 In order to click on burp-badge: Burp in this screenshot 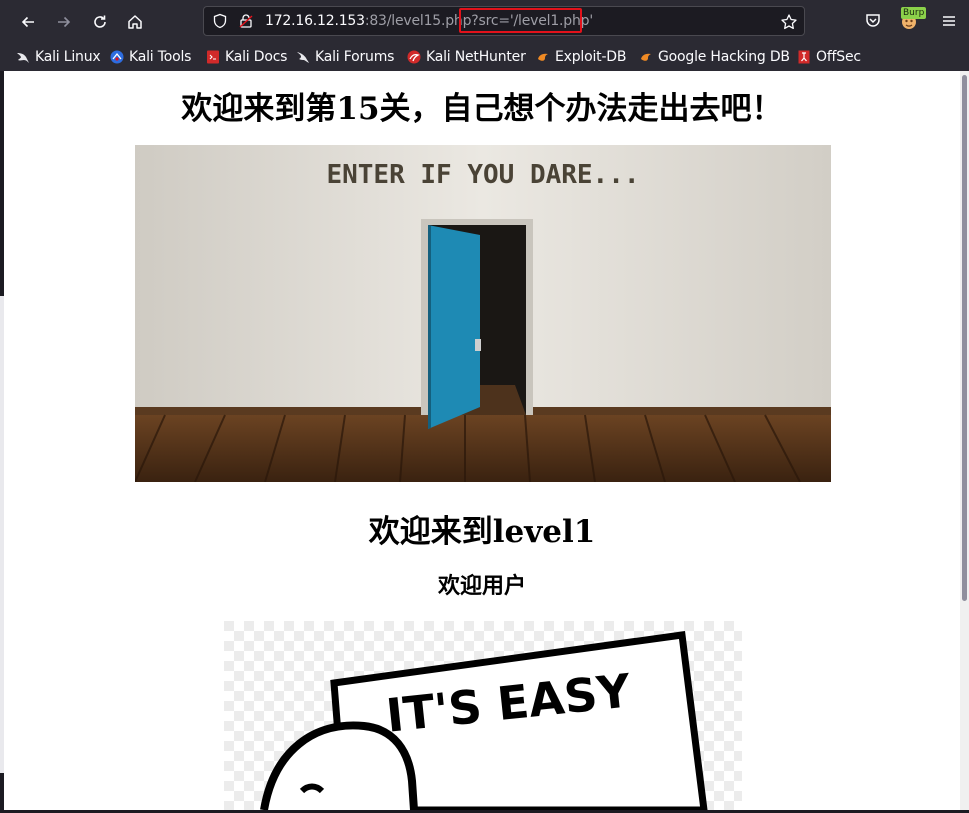, I will do `click(914, 13)`.